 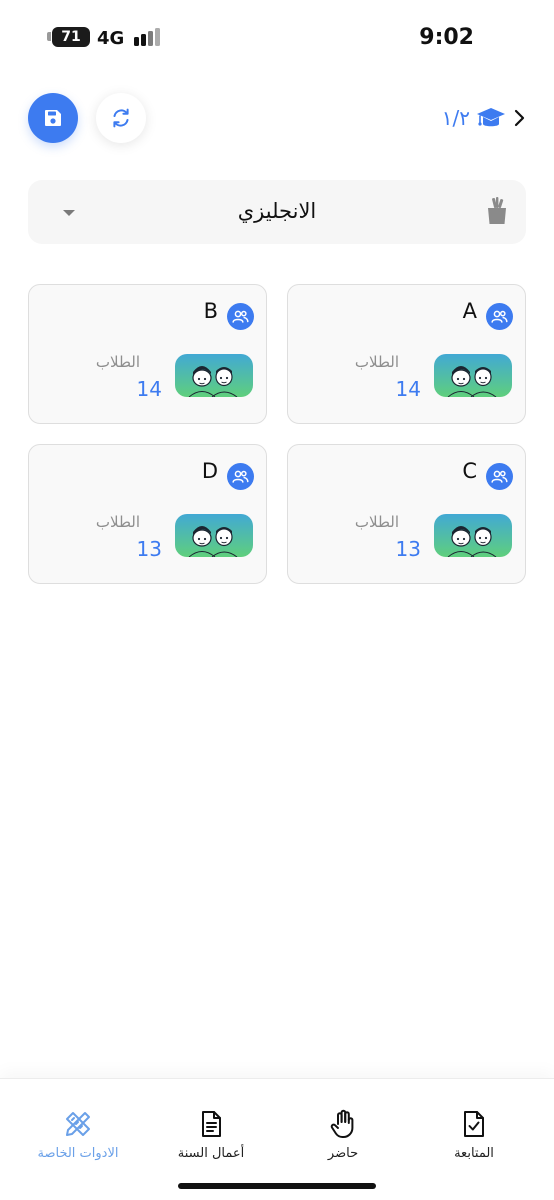 I want to click on tab-label: الادوات الخاصة, so click(x=78, y=1153).